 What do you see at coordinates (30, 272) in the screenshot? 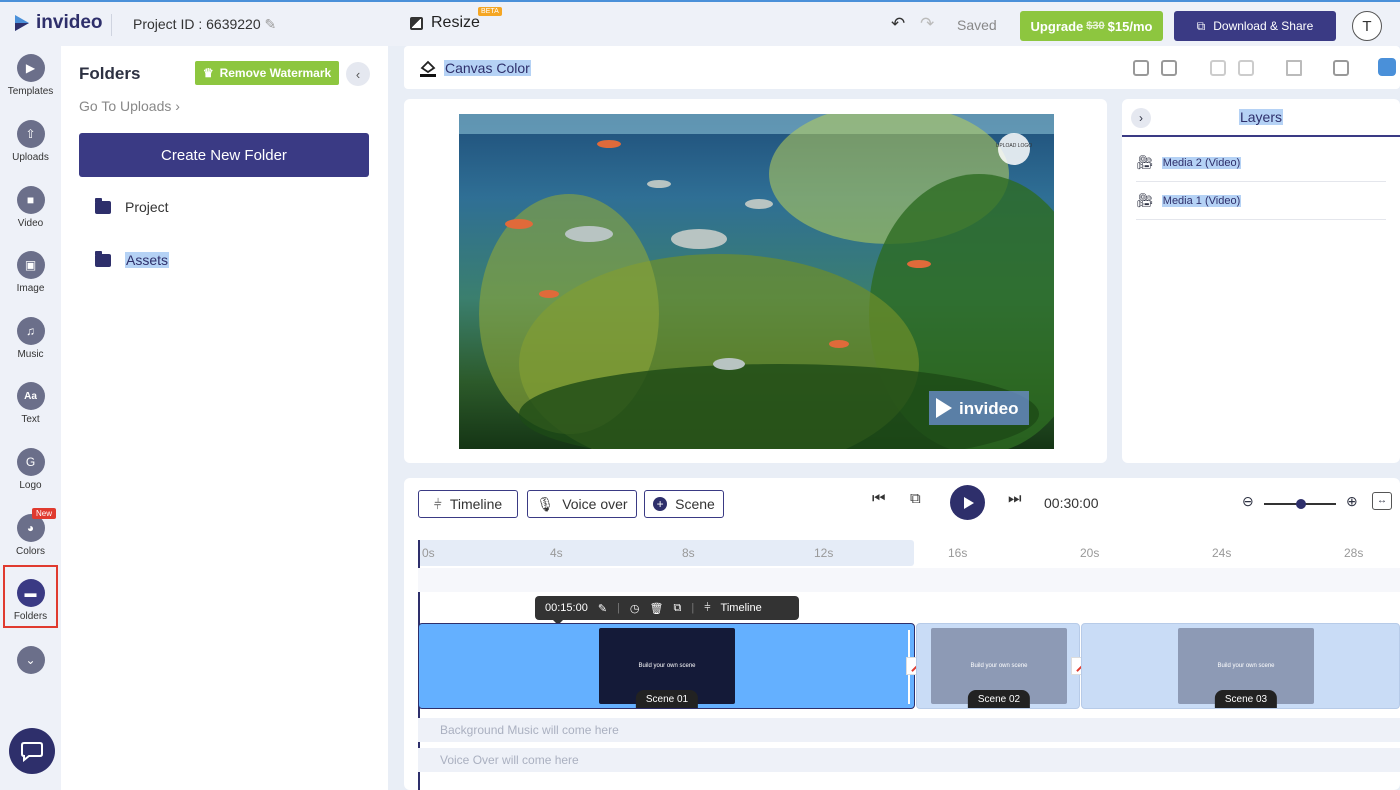
I see `rail-item-image: ▣ Image` at bounding box center [30, 272].